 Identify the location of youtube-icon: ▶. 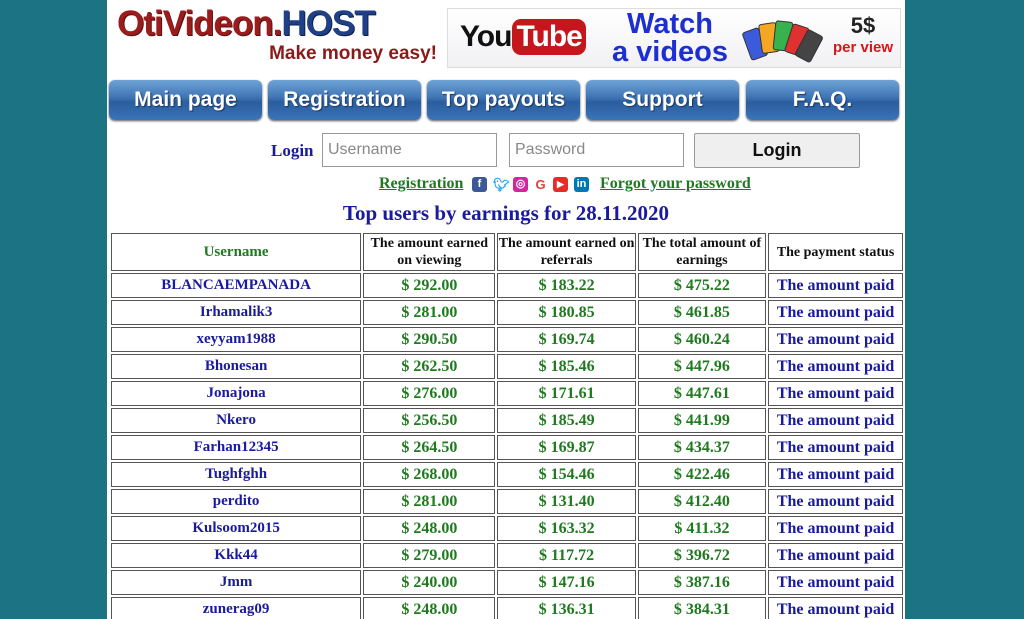
(560, 184).